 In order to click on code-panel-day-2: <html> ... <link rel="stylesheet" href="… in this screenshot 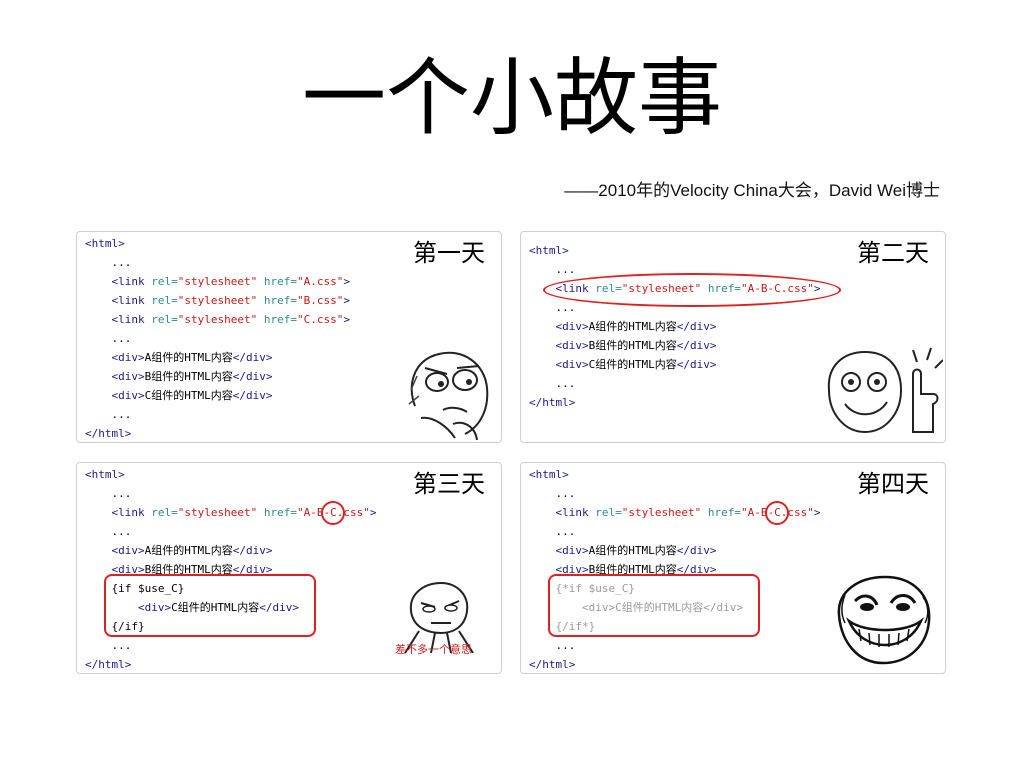, I will do `click(733, 337)`.